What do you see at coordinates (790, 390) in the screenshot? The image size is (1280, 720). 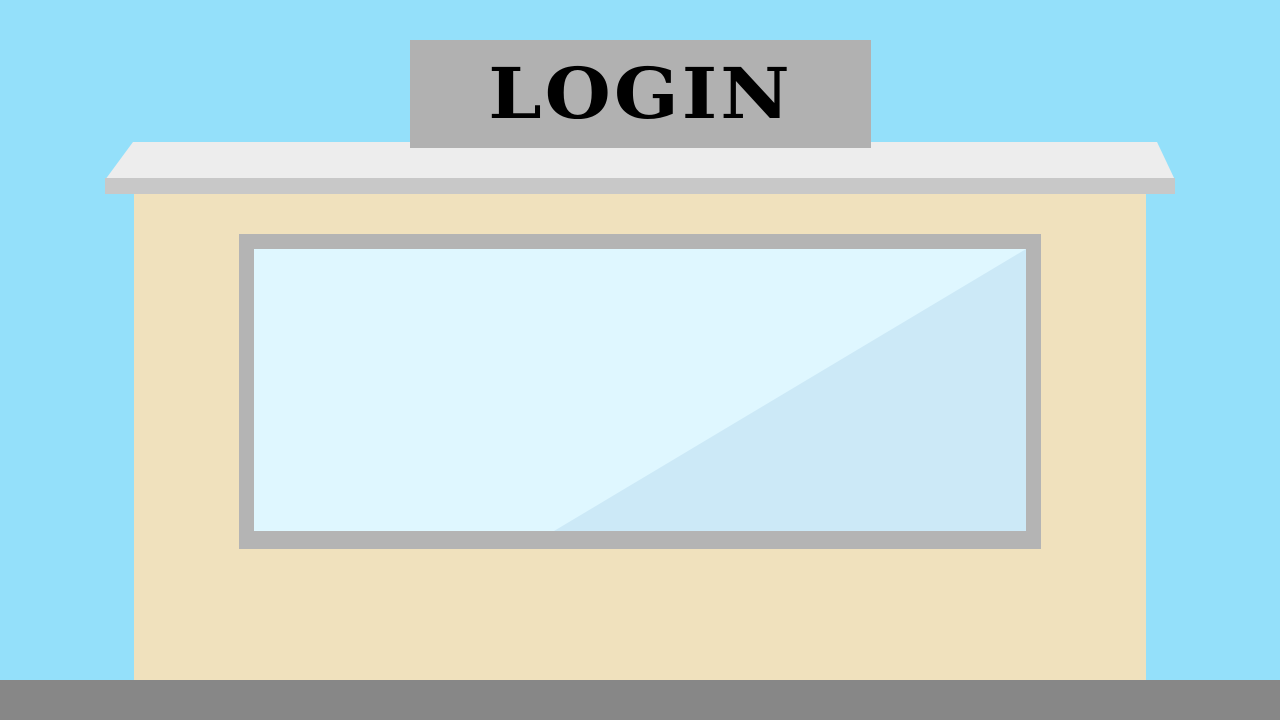 I see `glass-reflection` at bounding box center [790, 390].